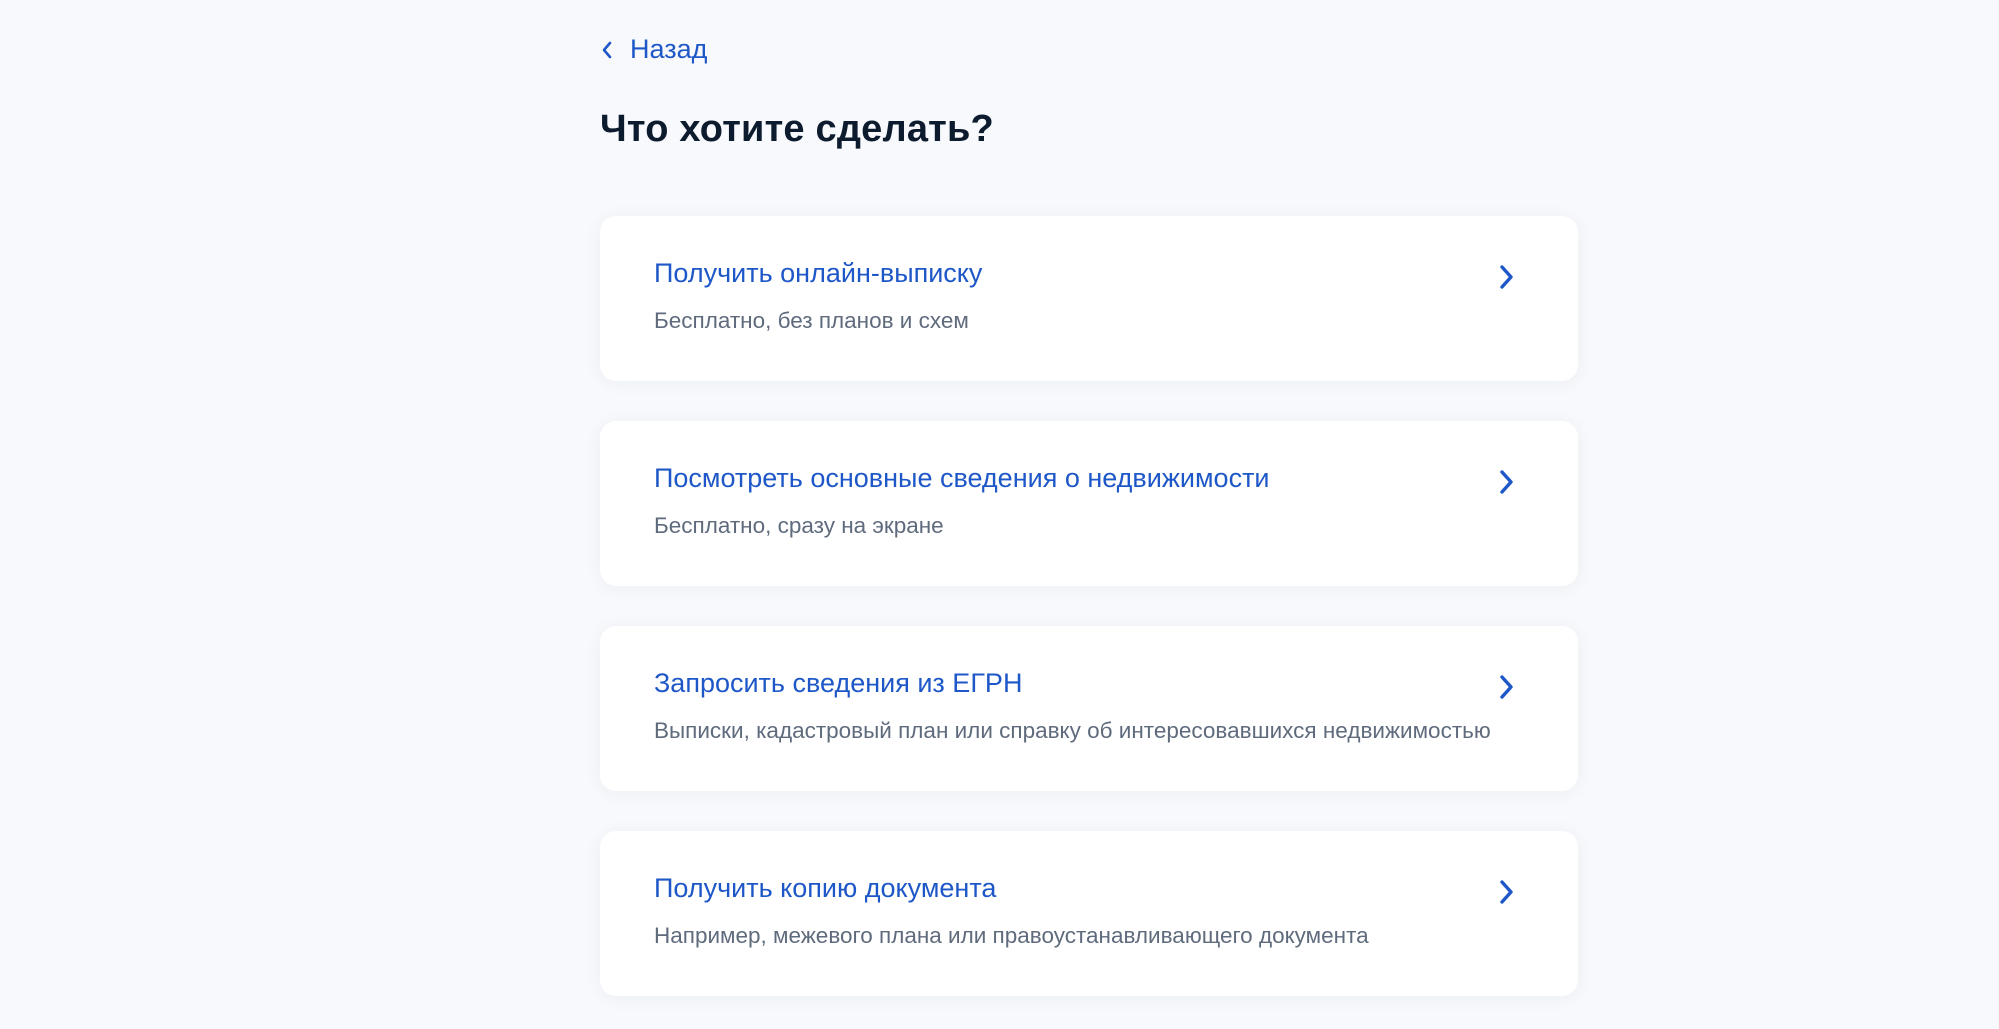 The width and height of the screenshot is (1999, 1029). What do you see at coordinates (825, 888) in the screenshot?
I see `option-title: Получить копию документа` at bounding box center [825, 888].